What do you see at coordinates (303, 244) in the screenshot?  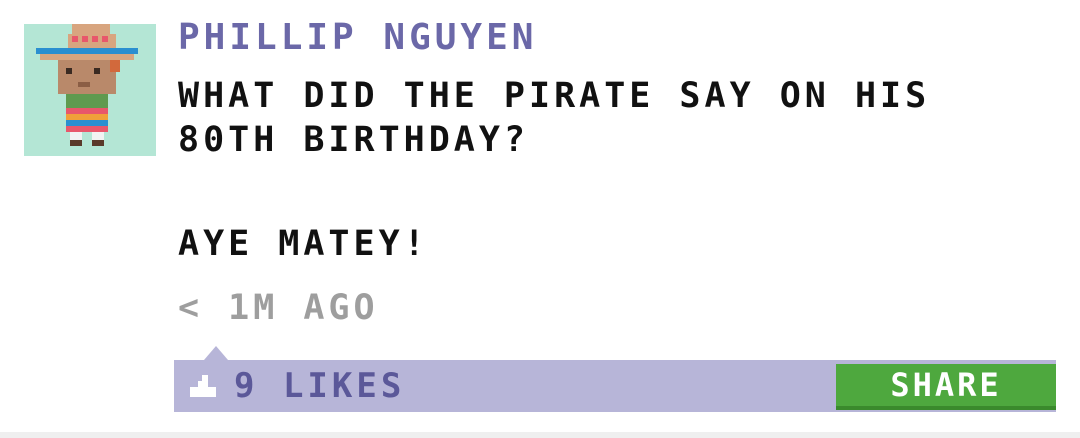 I see `punchline: AYE MATEY!` at bounding box center [303, 244].